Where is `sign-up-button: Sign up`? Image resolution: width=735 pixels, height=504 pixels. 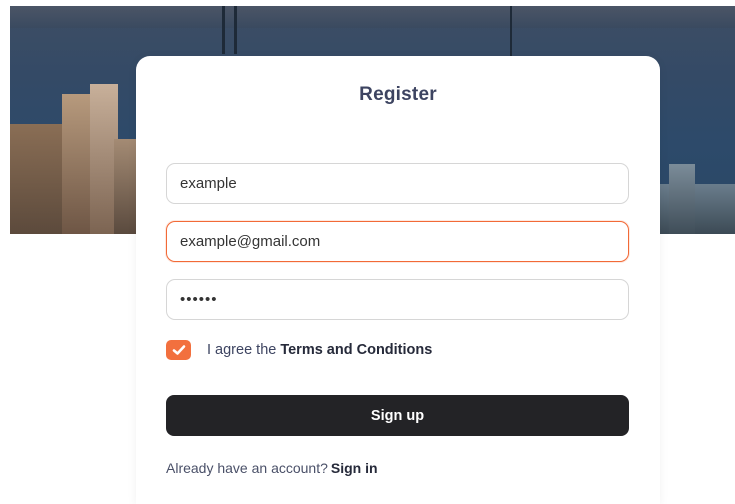 sign-up-button: Sign up is located at coordinates (397, 415).